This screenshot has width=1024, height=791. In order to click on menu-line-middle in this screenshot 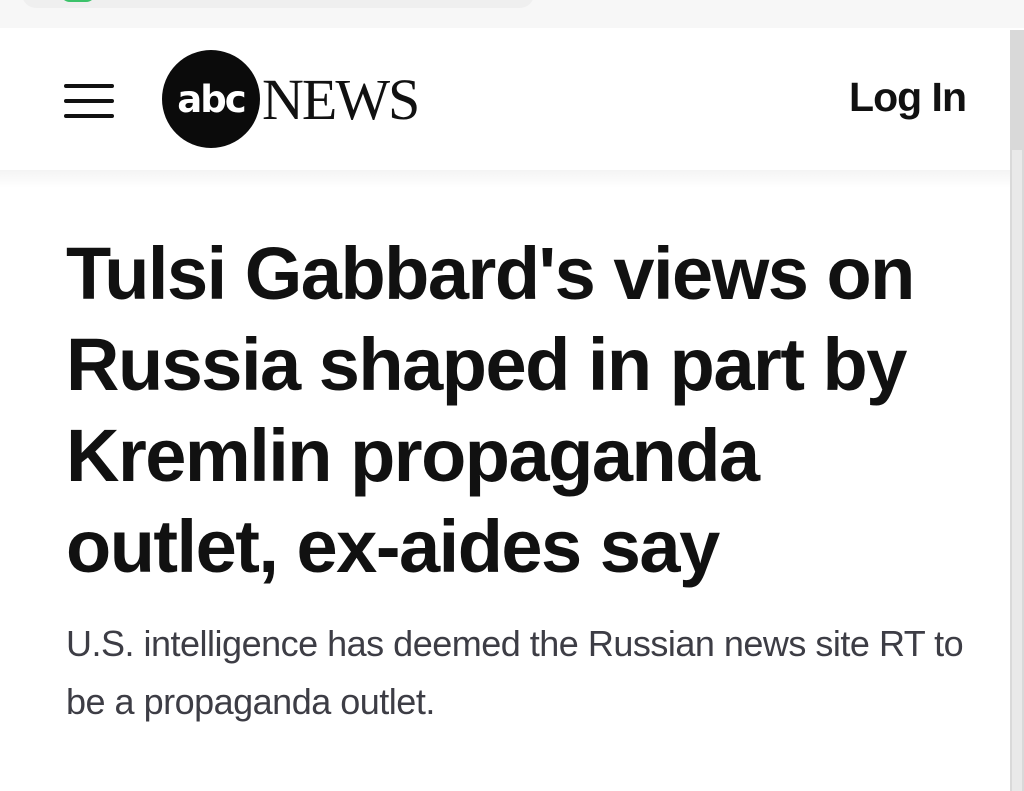, I will do `click(89, 101)`.